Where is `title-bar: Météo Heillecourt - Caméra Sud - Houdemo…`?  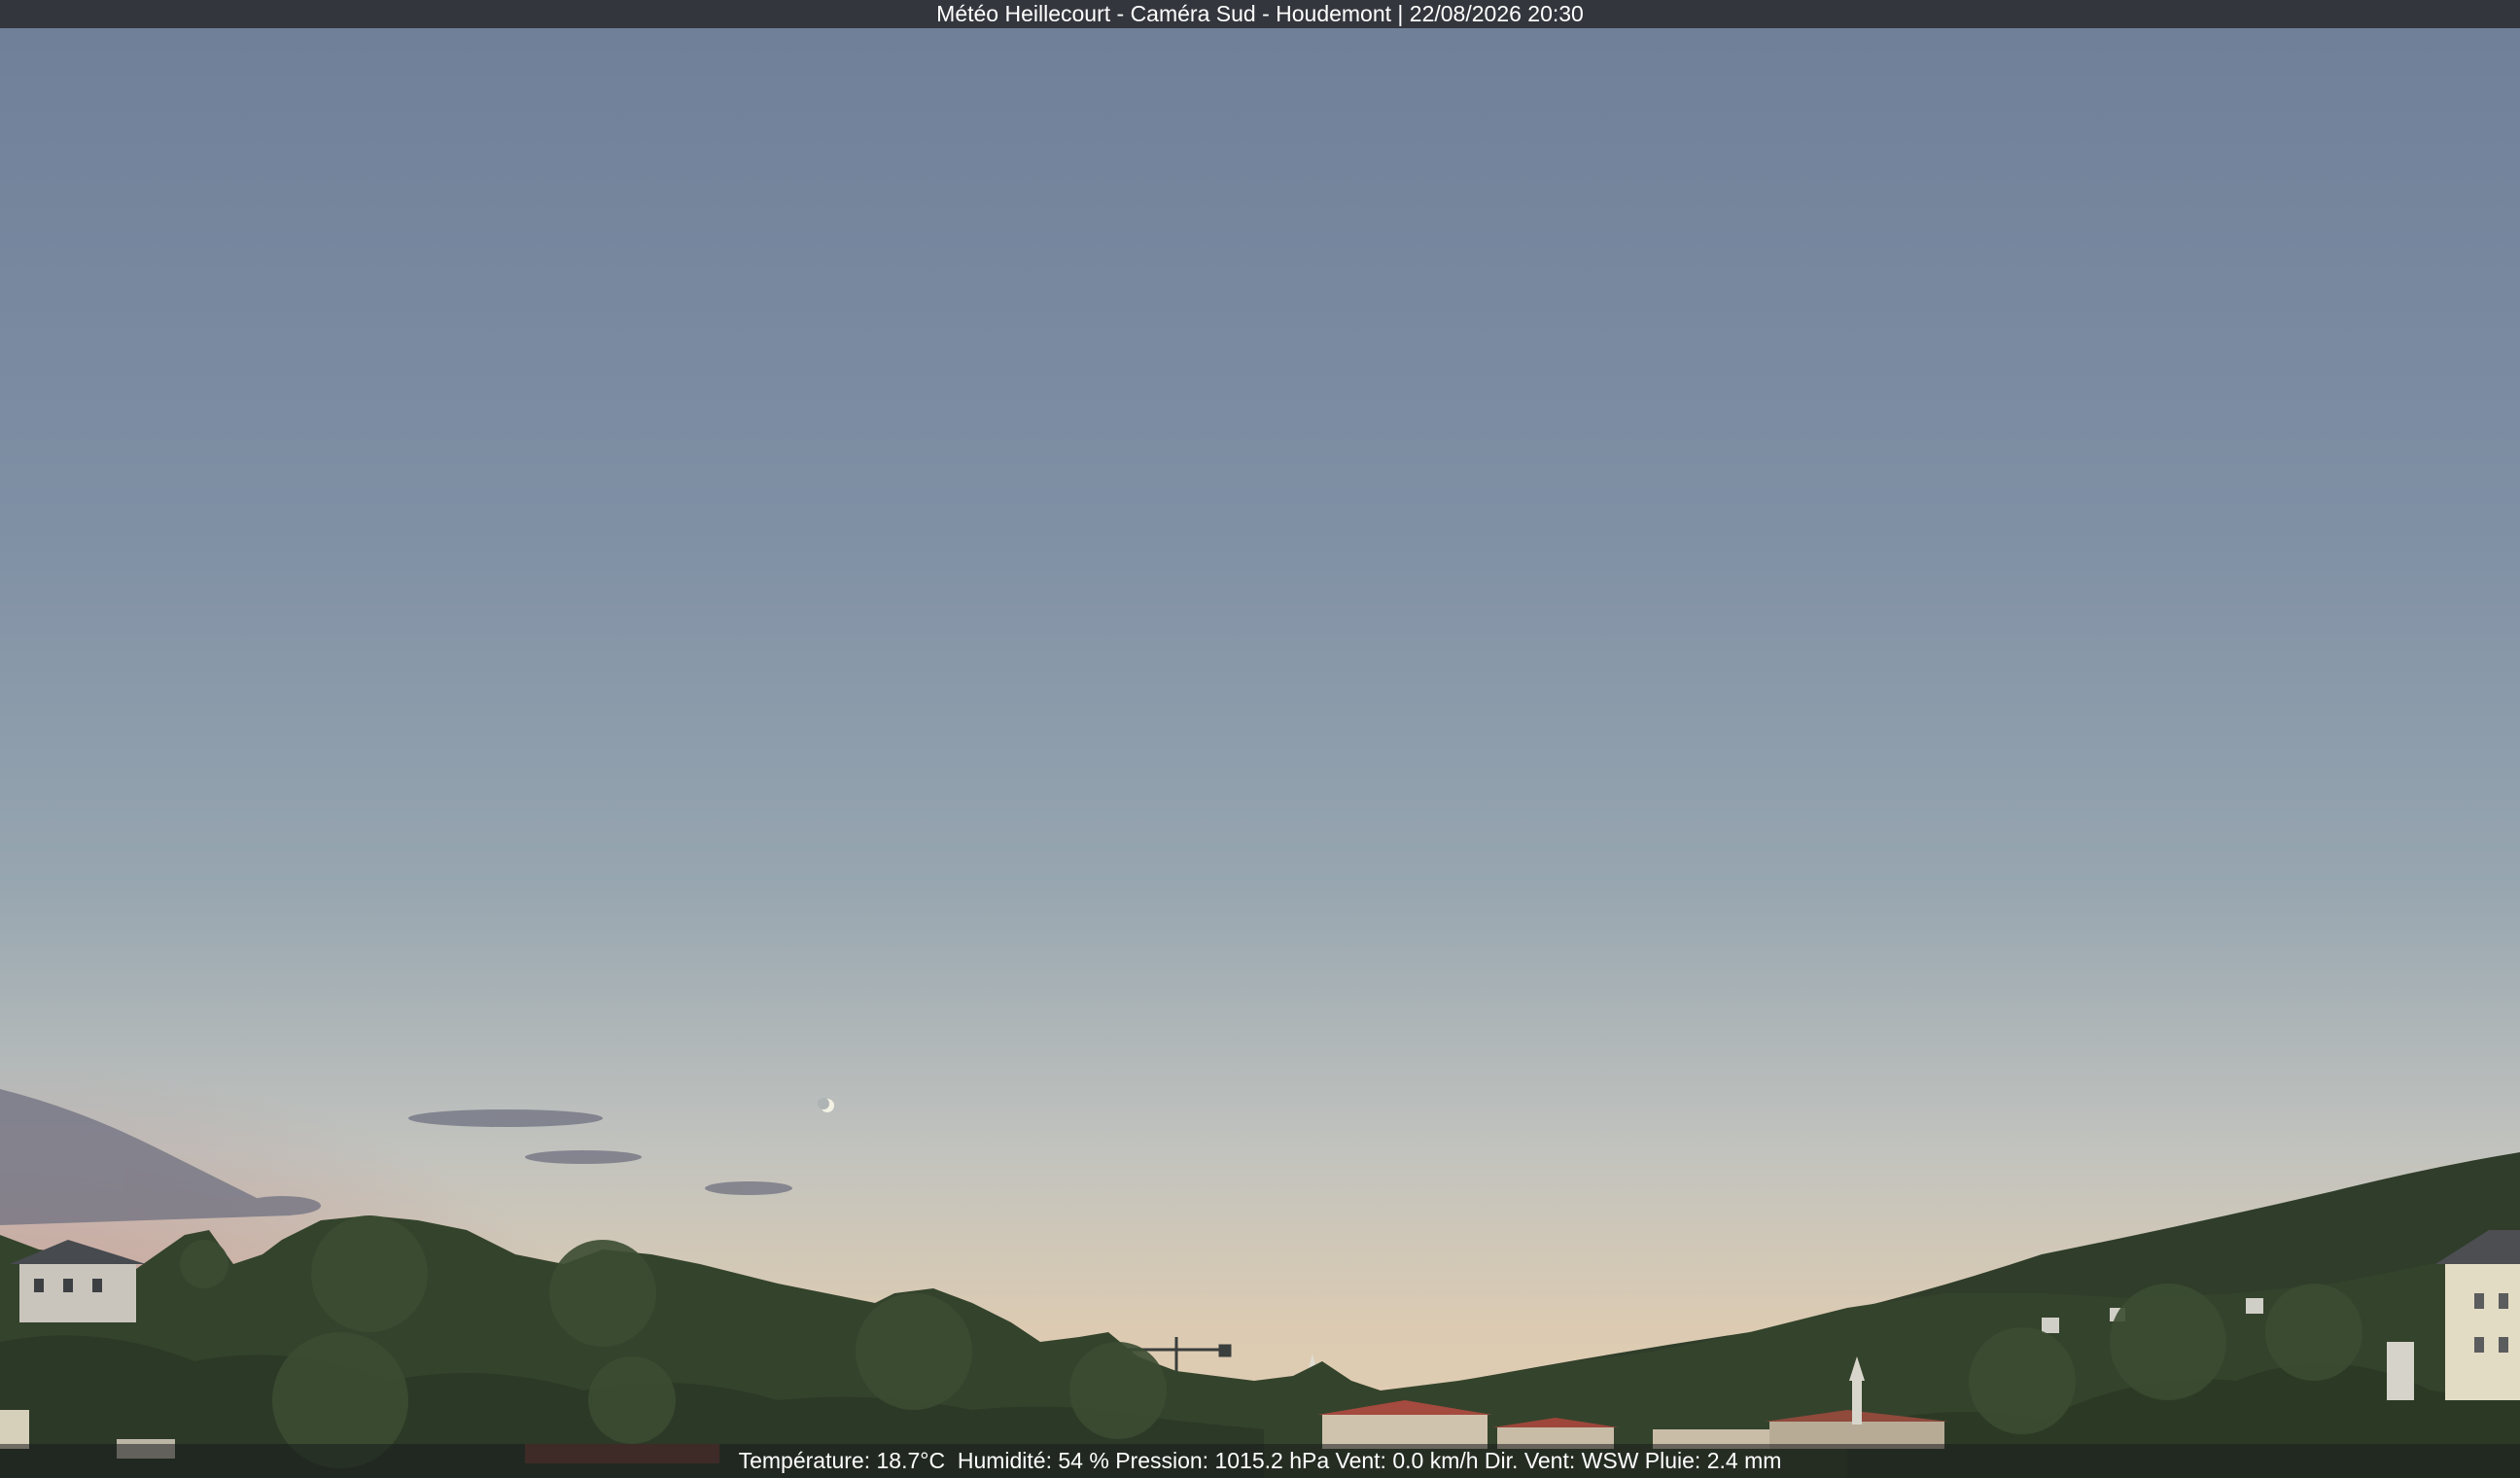
title-bar: Météo Heillecourt - Caméra Sud - Houdemo… is located at coordinates (1260, 14).